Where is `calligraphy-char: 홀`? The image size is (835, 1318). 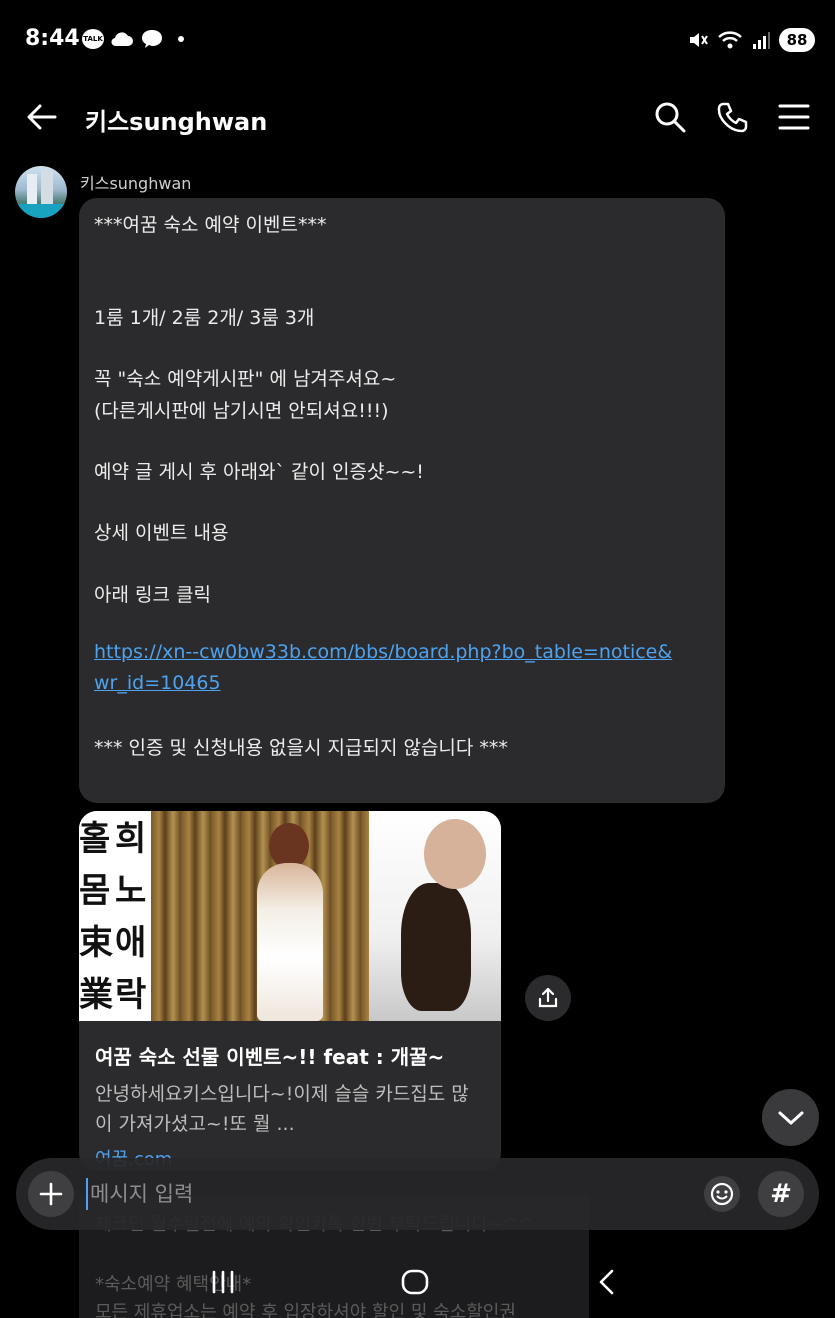 calligraphy-char: 홀 is located at coordinates (95, 839).